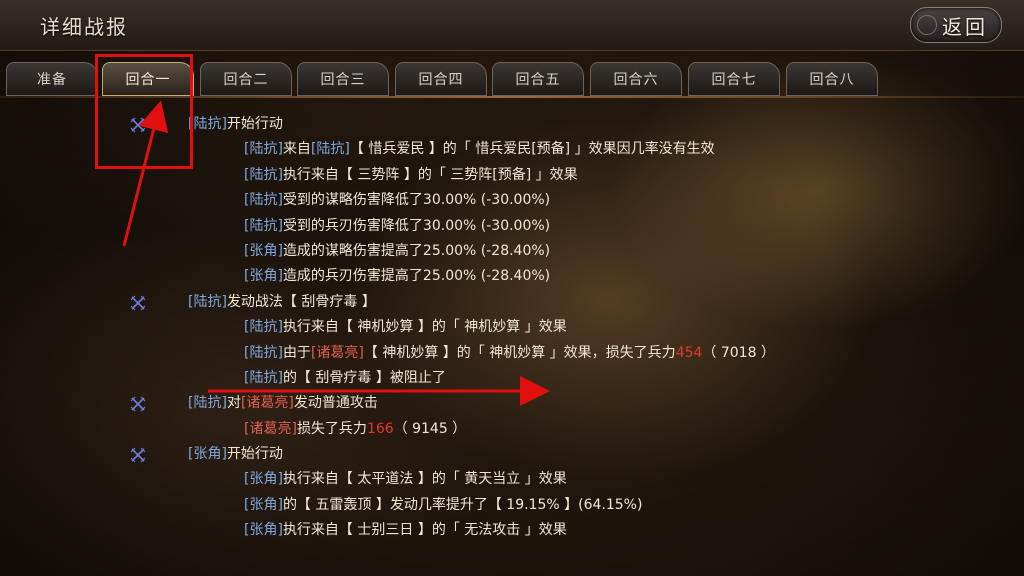 This screenshot has width=1024, height=576. What do you see at coordinates (738, 352) in the screenshot?
I see `log-text: （ 7018 ）` at bounding box center [738, 352].